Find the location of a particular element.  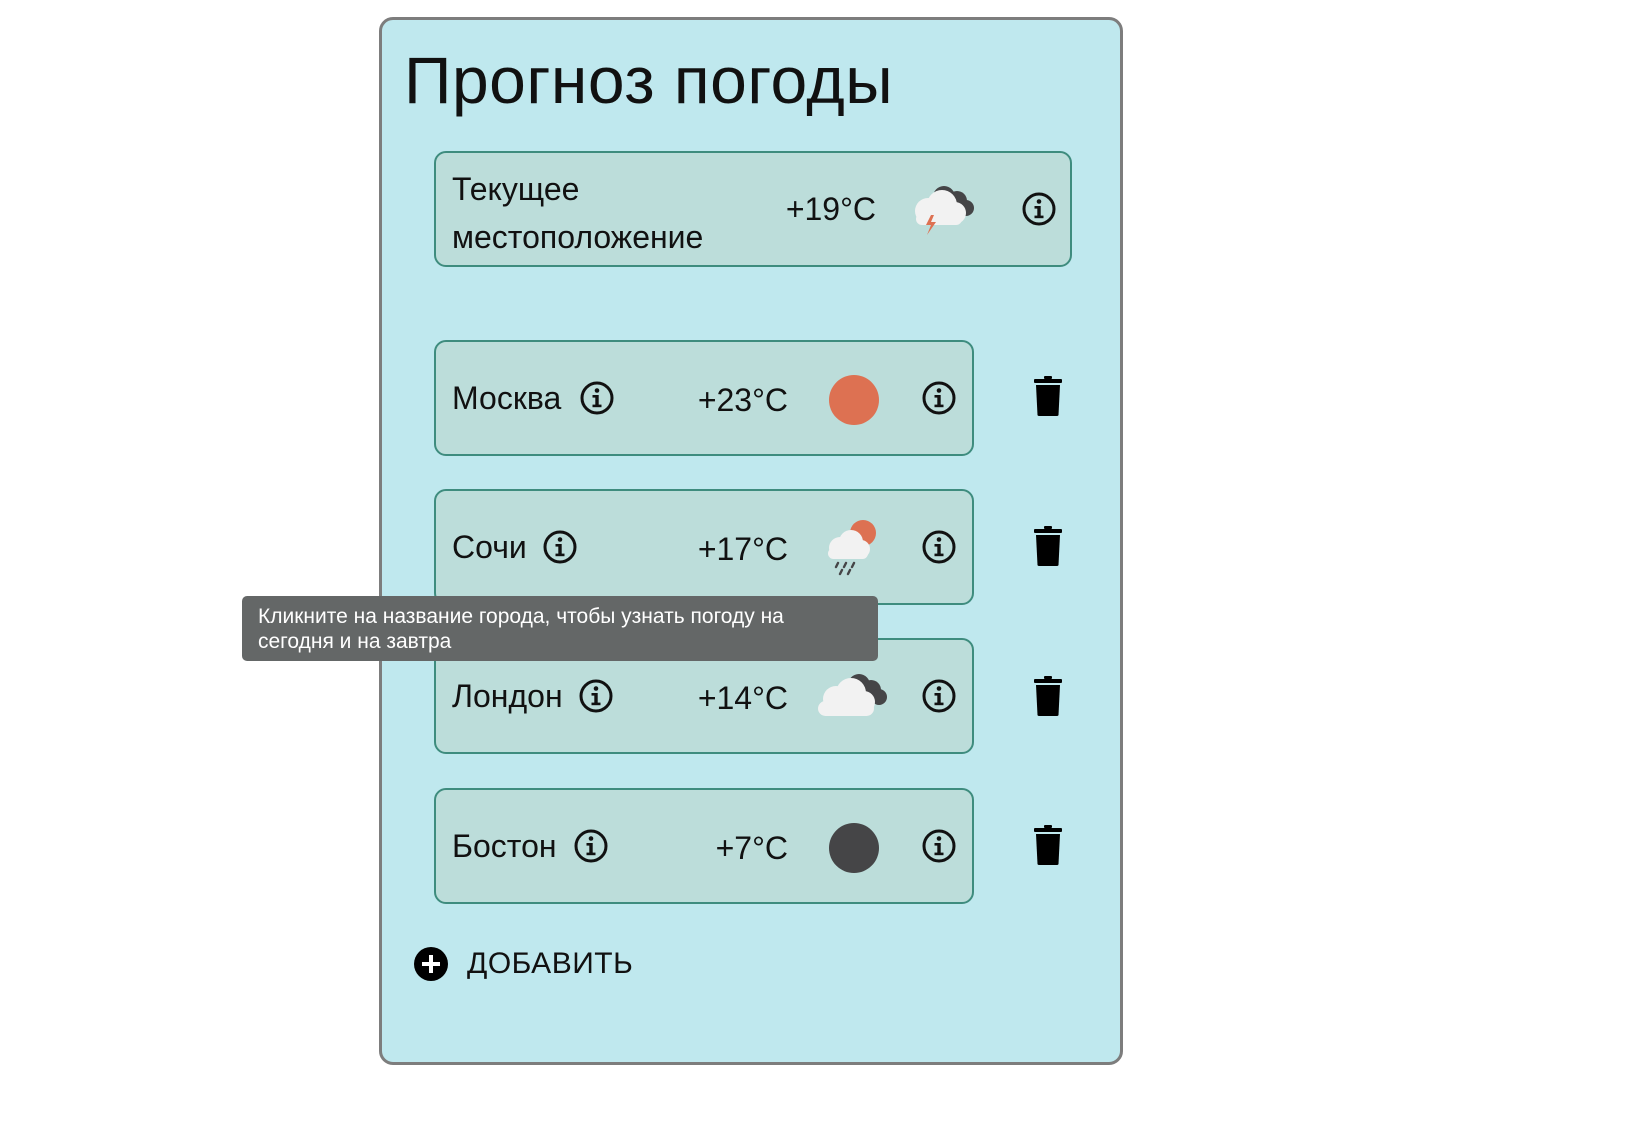

city-temperature: +14°C is located at coordinates (742, 698).